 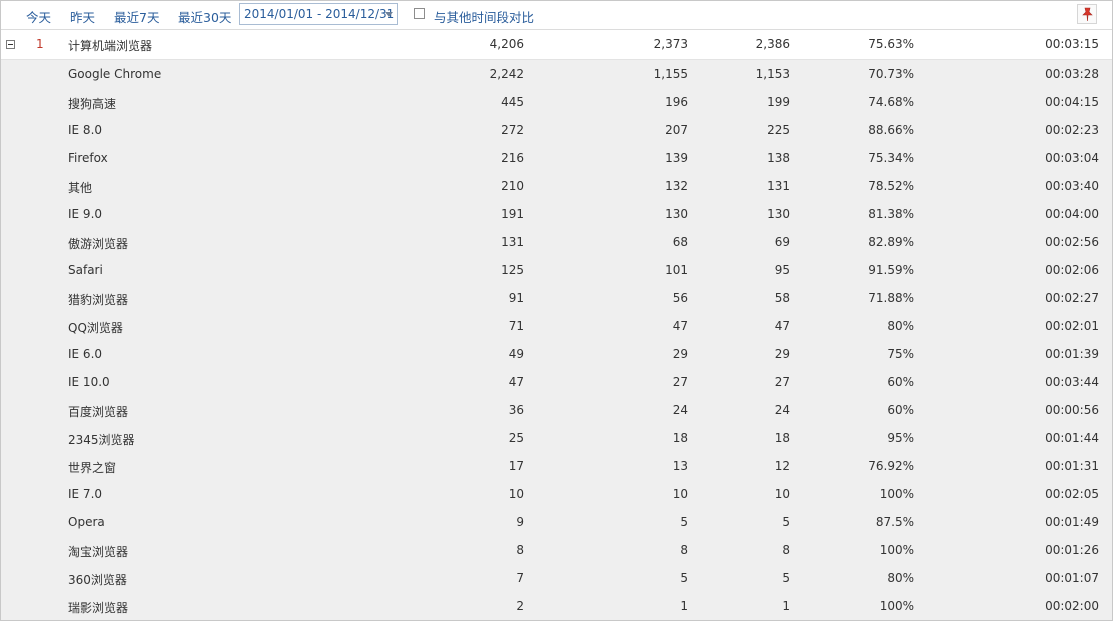 What do you see at coordinates (98, 552) in the screenshot?
I see `row-name: 淘宝浏览器` at bounding box center [98, 552].